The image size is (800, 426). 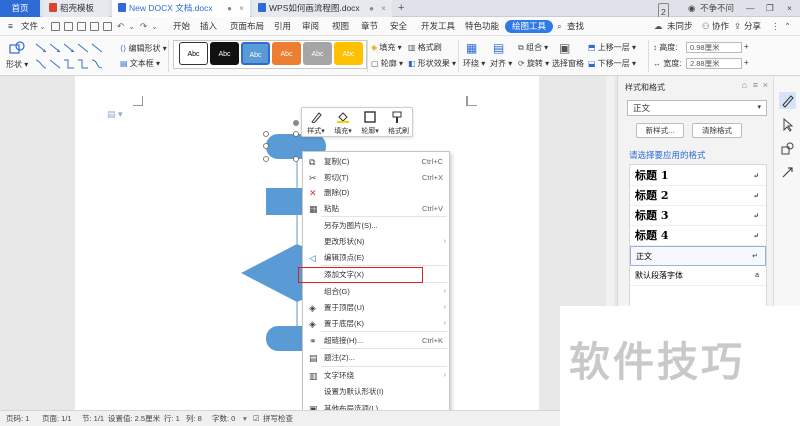 I want to click on context-menu-item-12: ⚭ 超链接(H)... Ctrl+K, so click(x=377, y=341).